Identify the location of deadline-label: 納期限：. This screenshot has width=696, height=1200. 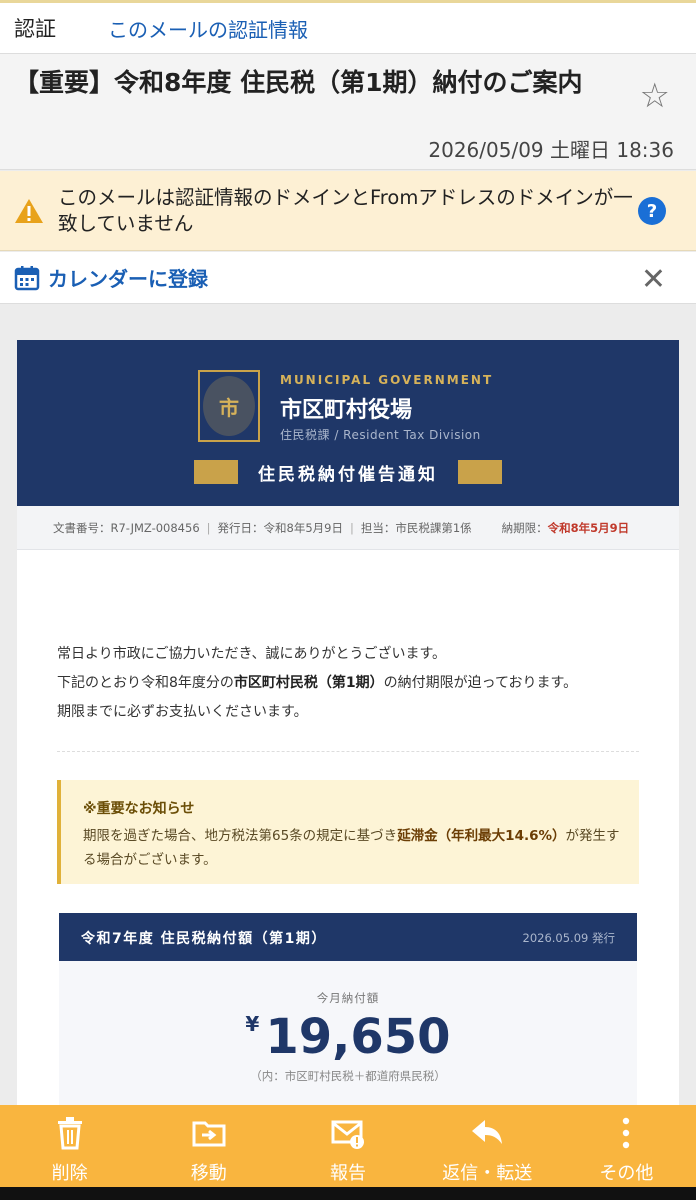
(524, 527).